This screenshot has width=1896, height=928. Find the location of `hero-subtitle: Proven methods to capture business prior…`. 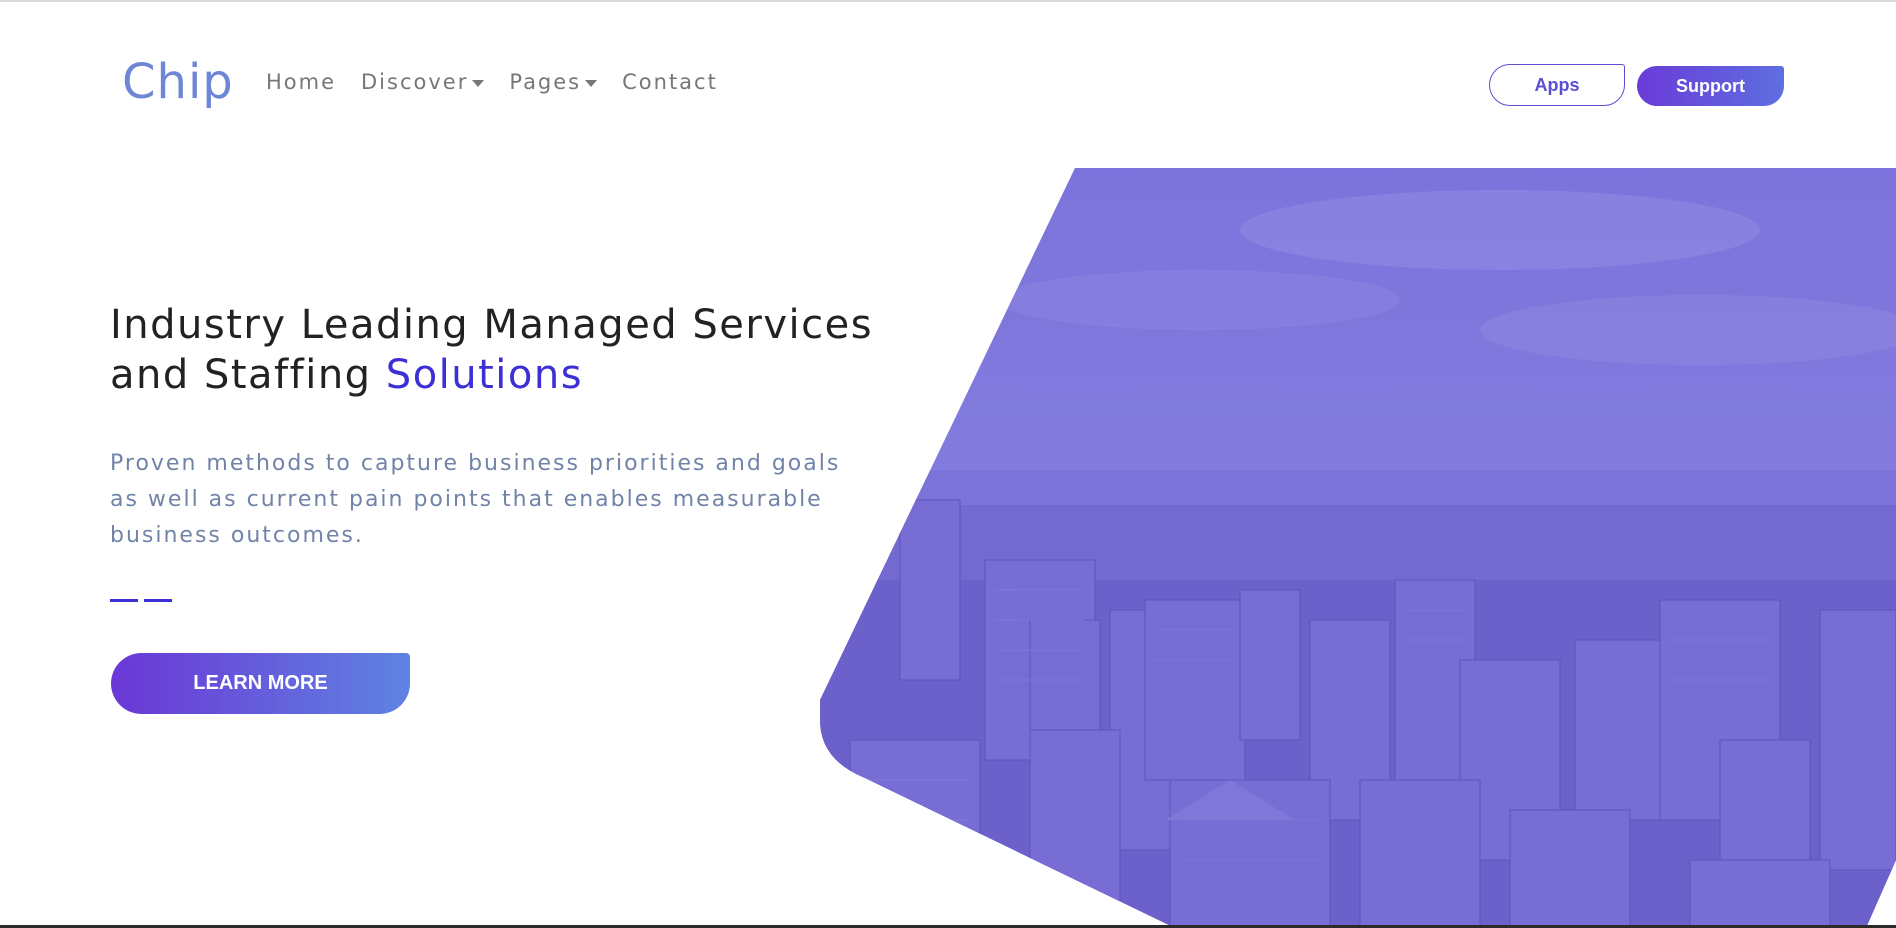

hero-subtitle: Proven methods to capture business prior… is located at coordinates (475, 499).